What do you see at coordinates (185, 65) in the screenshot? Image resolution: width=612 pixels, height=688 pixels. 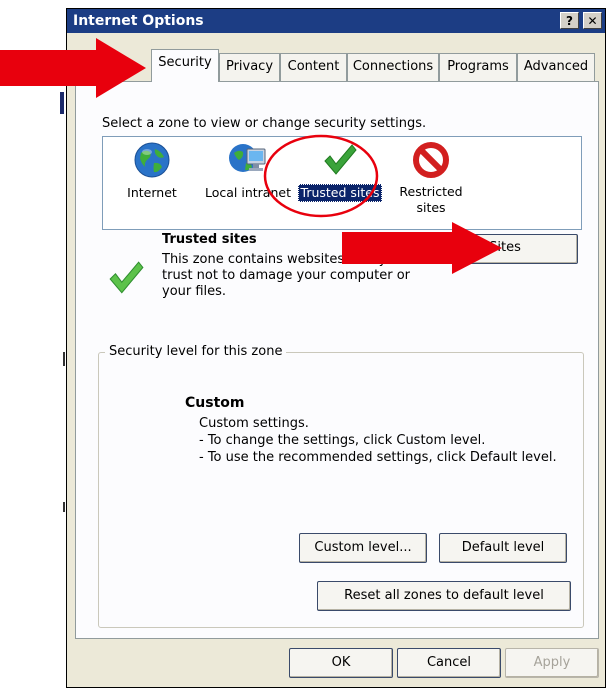 I see `tab-security: Security` at bounding box center [185, 65].